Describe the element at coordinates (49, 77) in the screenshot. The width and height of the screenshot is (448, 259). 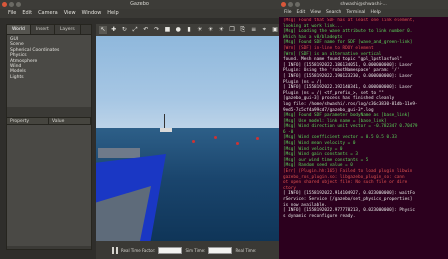
I see `tree-item: Lights` at that location.